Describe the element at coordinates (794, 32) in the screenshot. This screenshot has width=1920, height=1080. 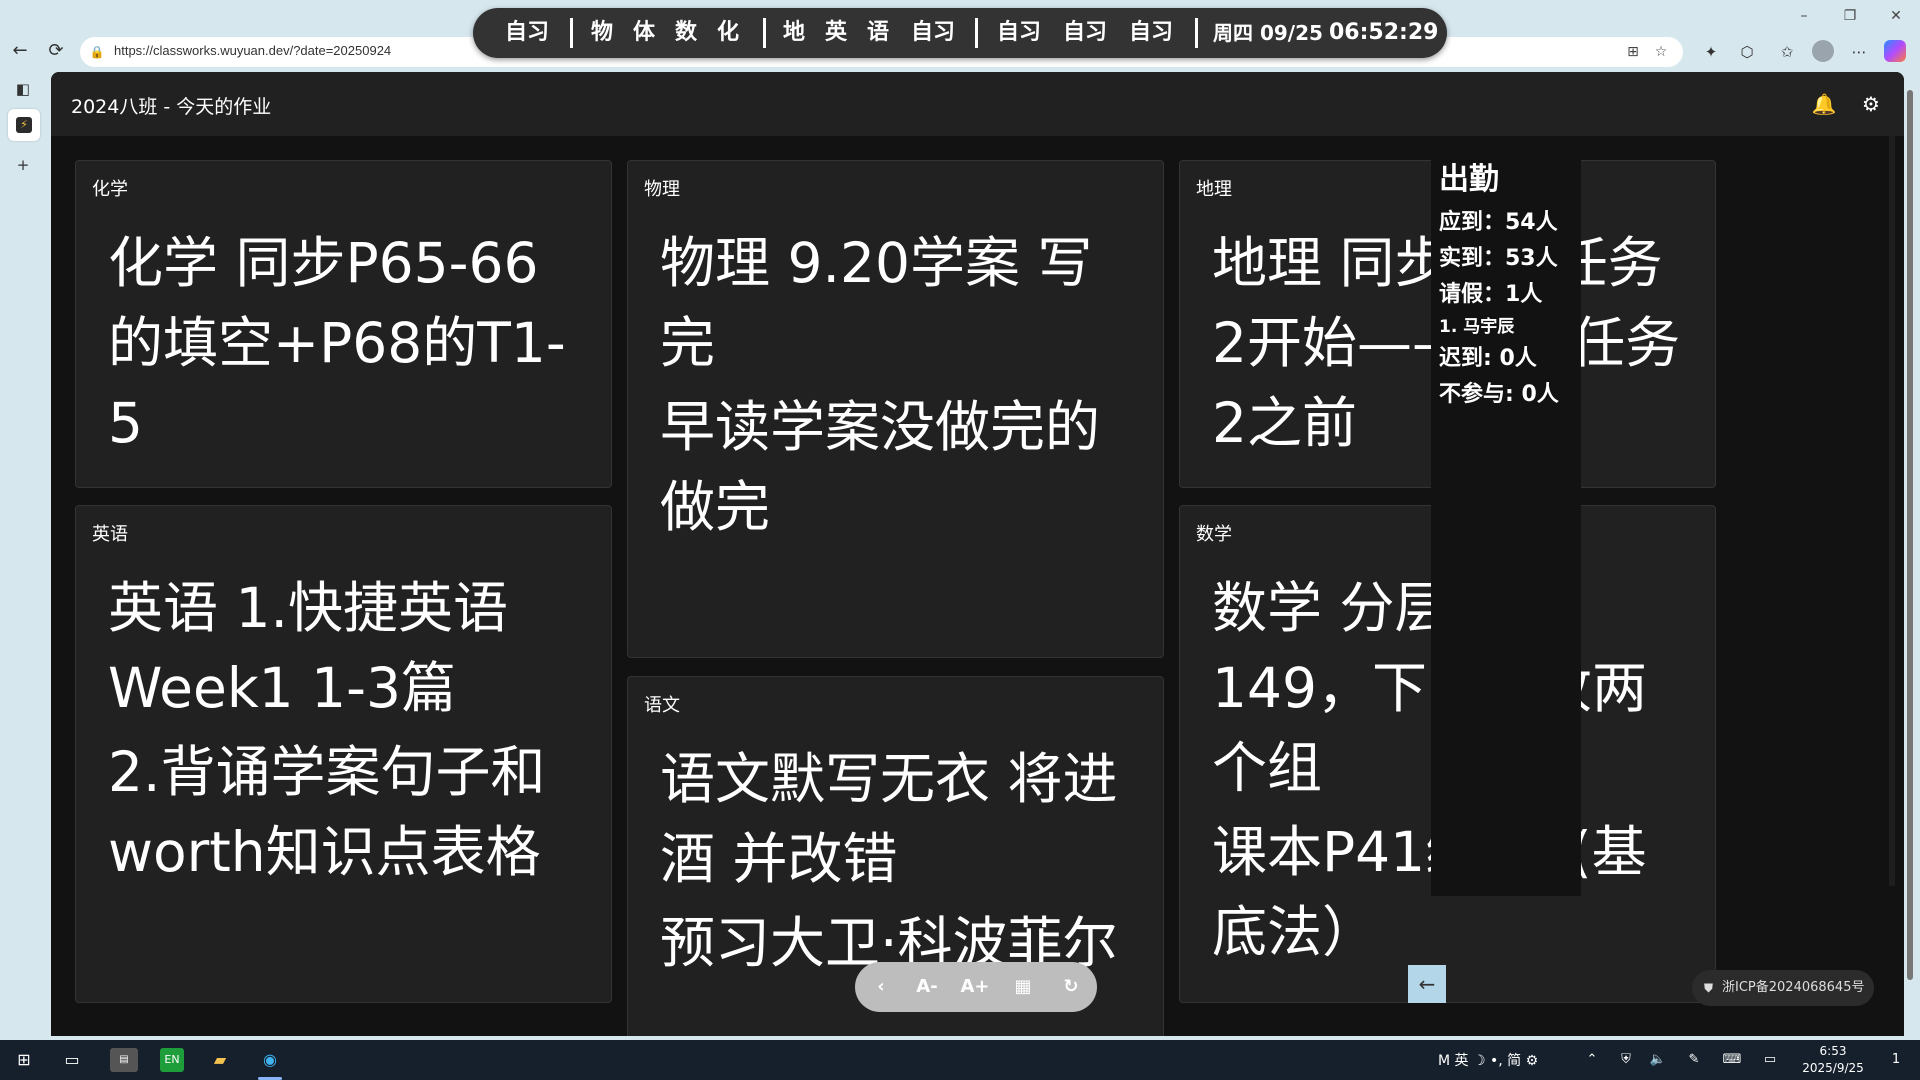
I see `schedule-period: 地` at that location.